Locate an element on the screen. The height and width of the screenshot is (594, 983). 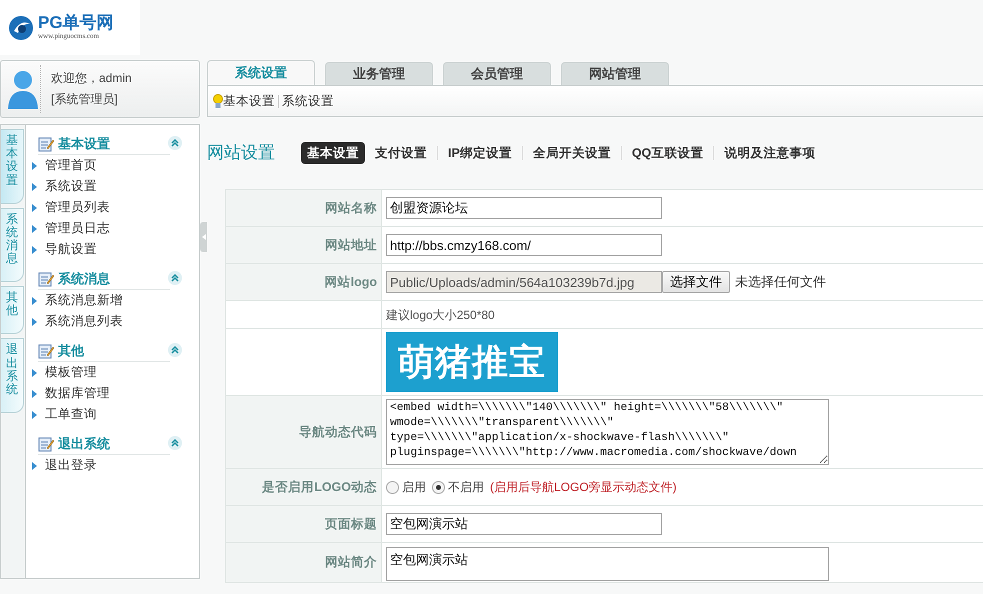
menu-item: 系统消息列表 is located at coordinates (84, 321).